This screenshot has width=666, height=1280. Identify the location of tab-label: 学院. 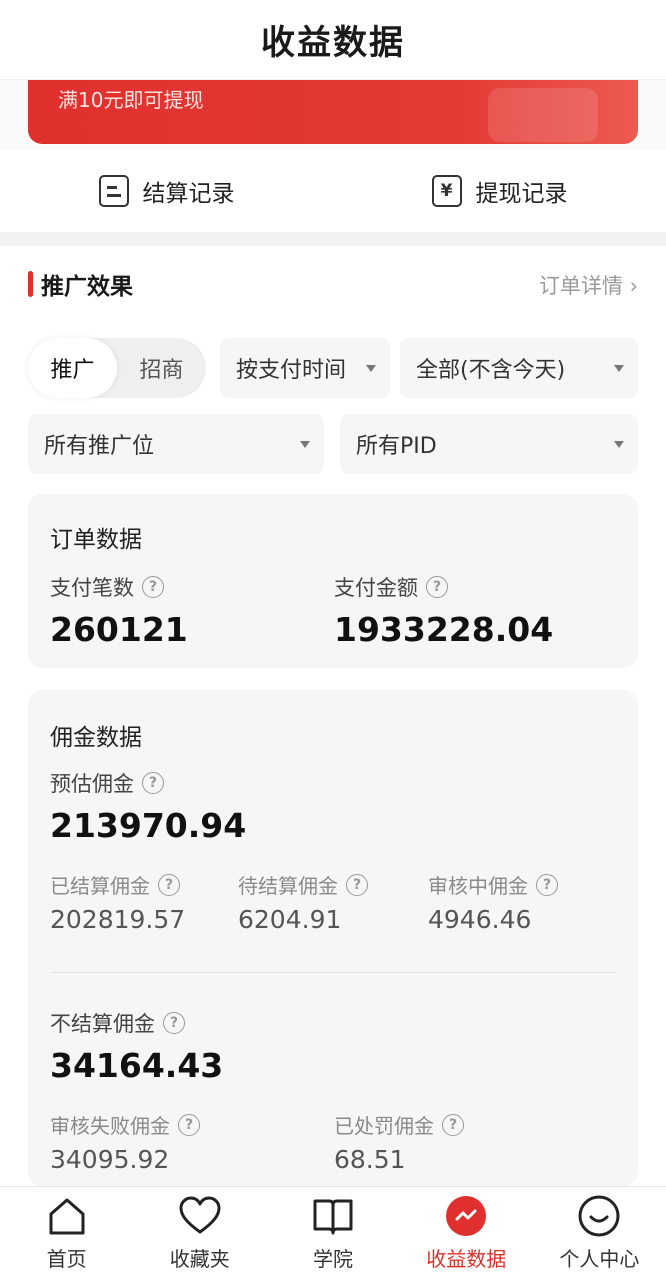
(333, 1259).